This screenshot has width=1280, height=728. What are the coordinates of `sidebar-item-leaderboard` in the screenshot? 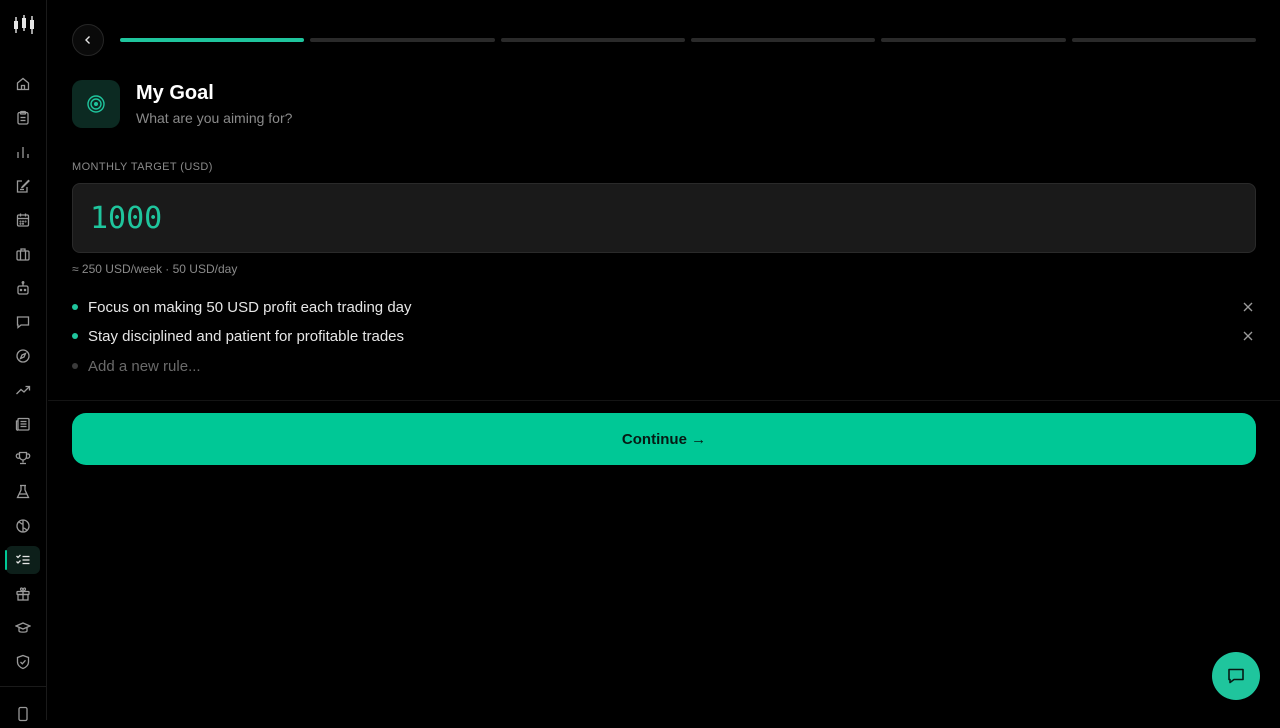 It's located at (23, 458).